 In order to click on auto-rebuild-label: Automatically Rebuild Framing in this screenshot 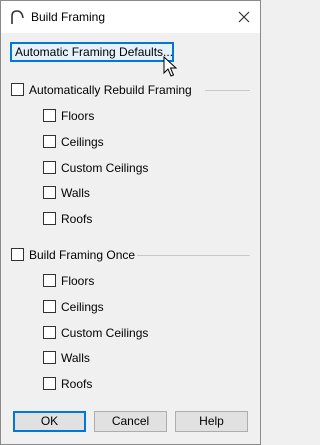, I will do `click(110, 90)`.